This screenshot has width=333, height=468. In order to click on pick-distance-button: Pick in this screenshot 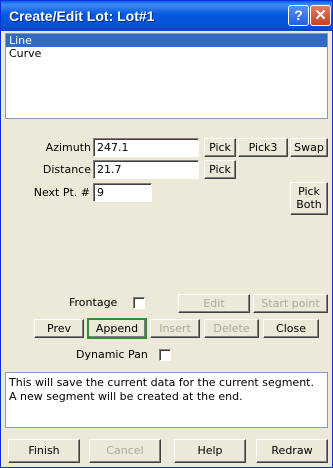, I will do `click(220, 169)`.